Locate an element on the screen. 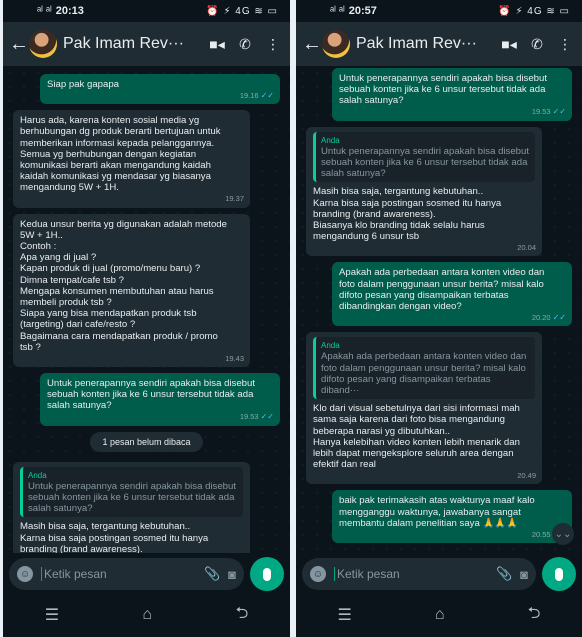 Image resolution: width=582 pixels, height=637 pixels. message-time: 20.20 is located at coordinates (541, 317).